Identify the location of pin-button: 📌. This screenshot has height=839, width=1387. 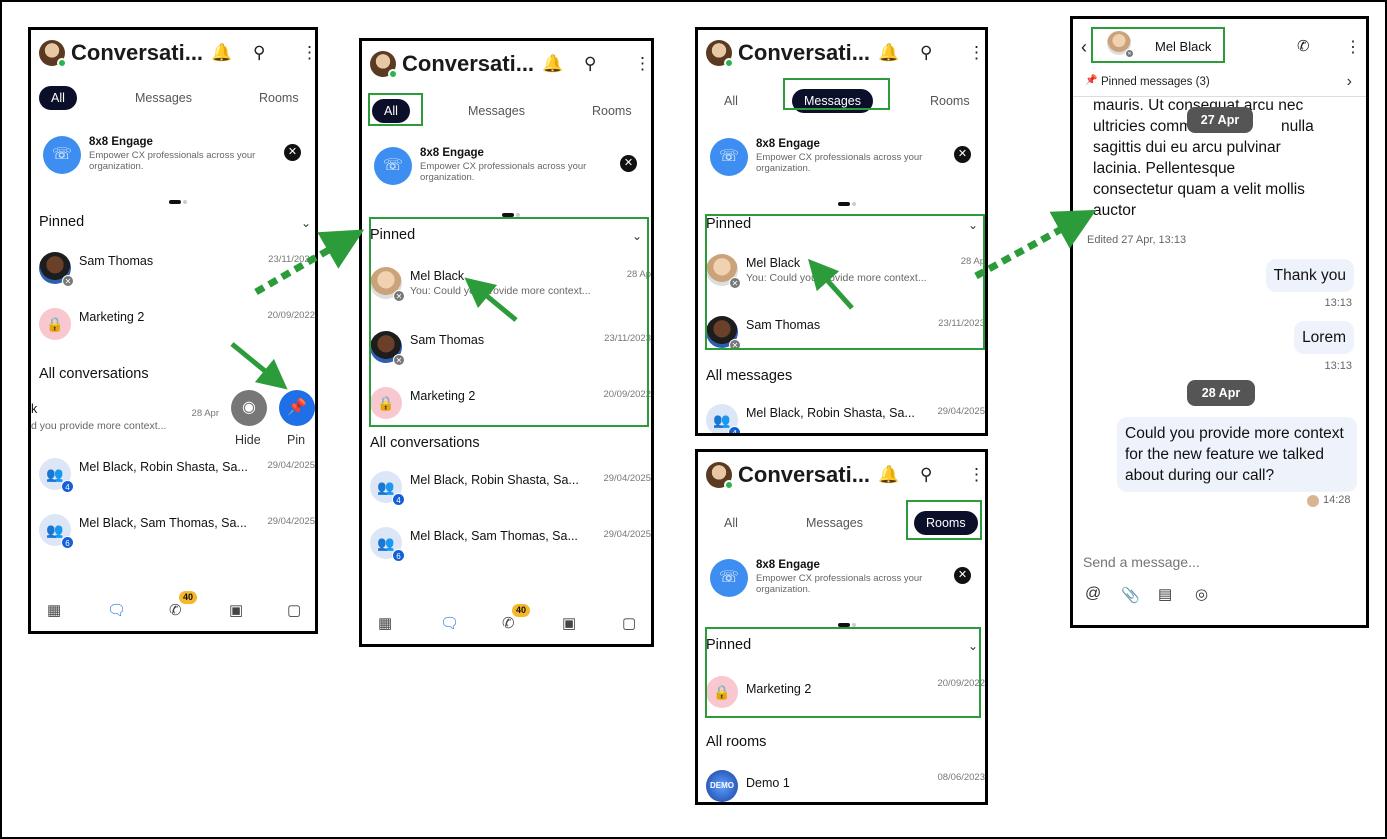
(297, 408).